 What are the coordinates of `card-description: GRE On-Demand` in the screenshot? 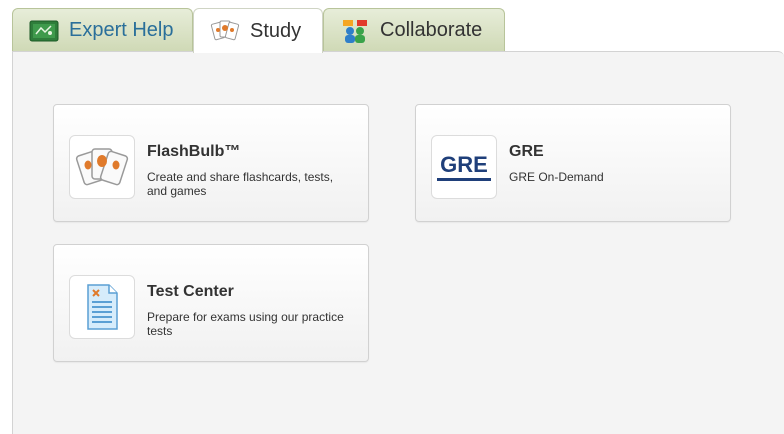 It's located at (556, 177).